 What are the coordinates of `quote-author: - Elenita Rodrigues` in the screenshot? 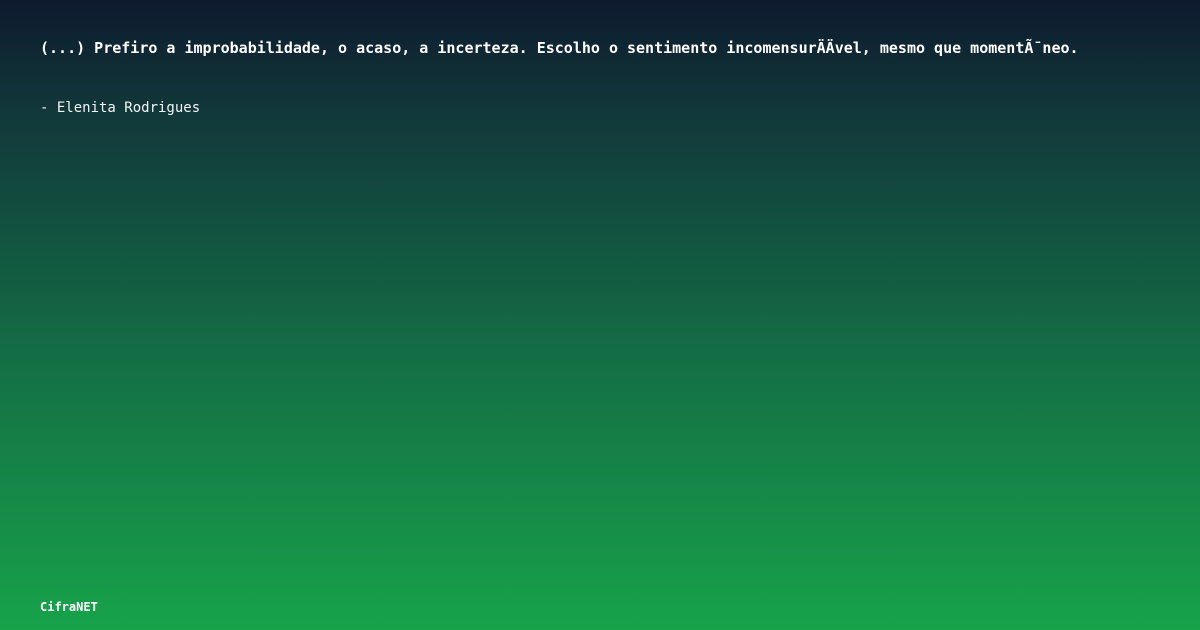 It's located at (120, 108).